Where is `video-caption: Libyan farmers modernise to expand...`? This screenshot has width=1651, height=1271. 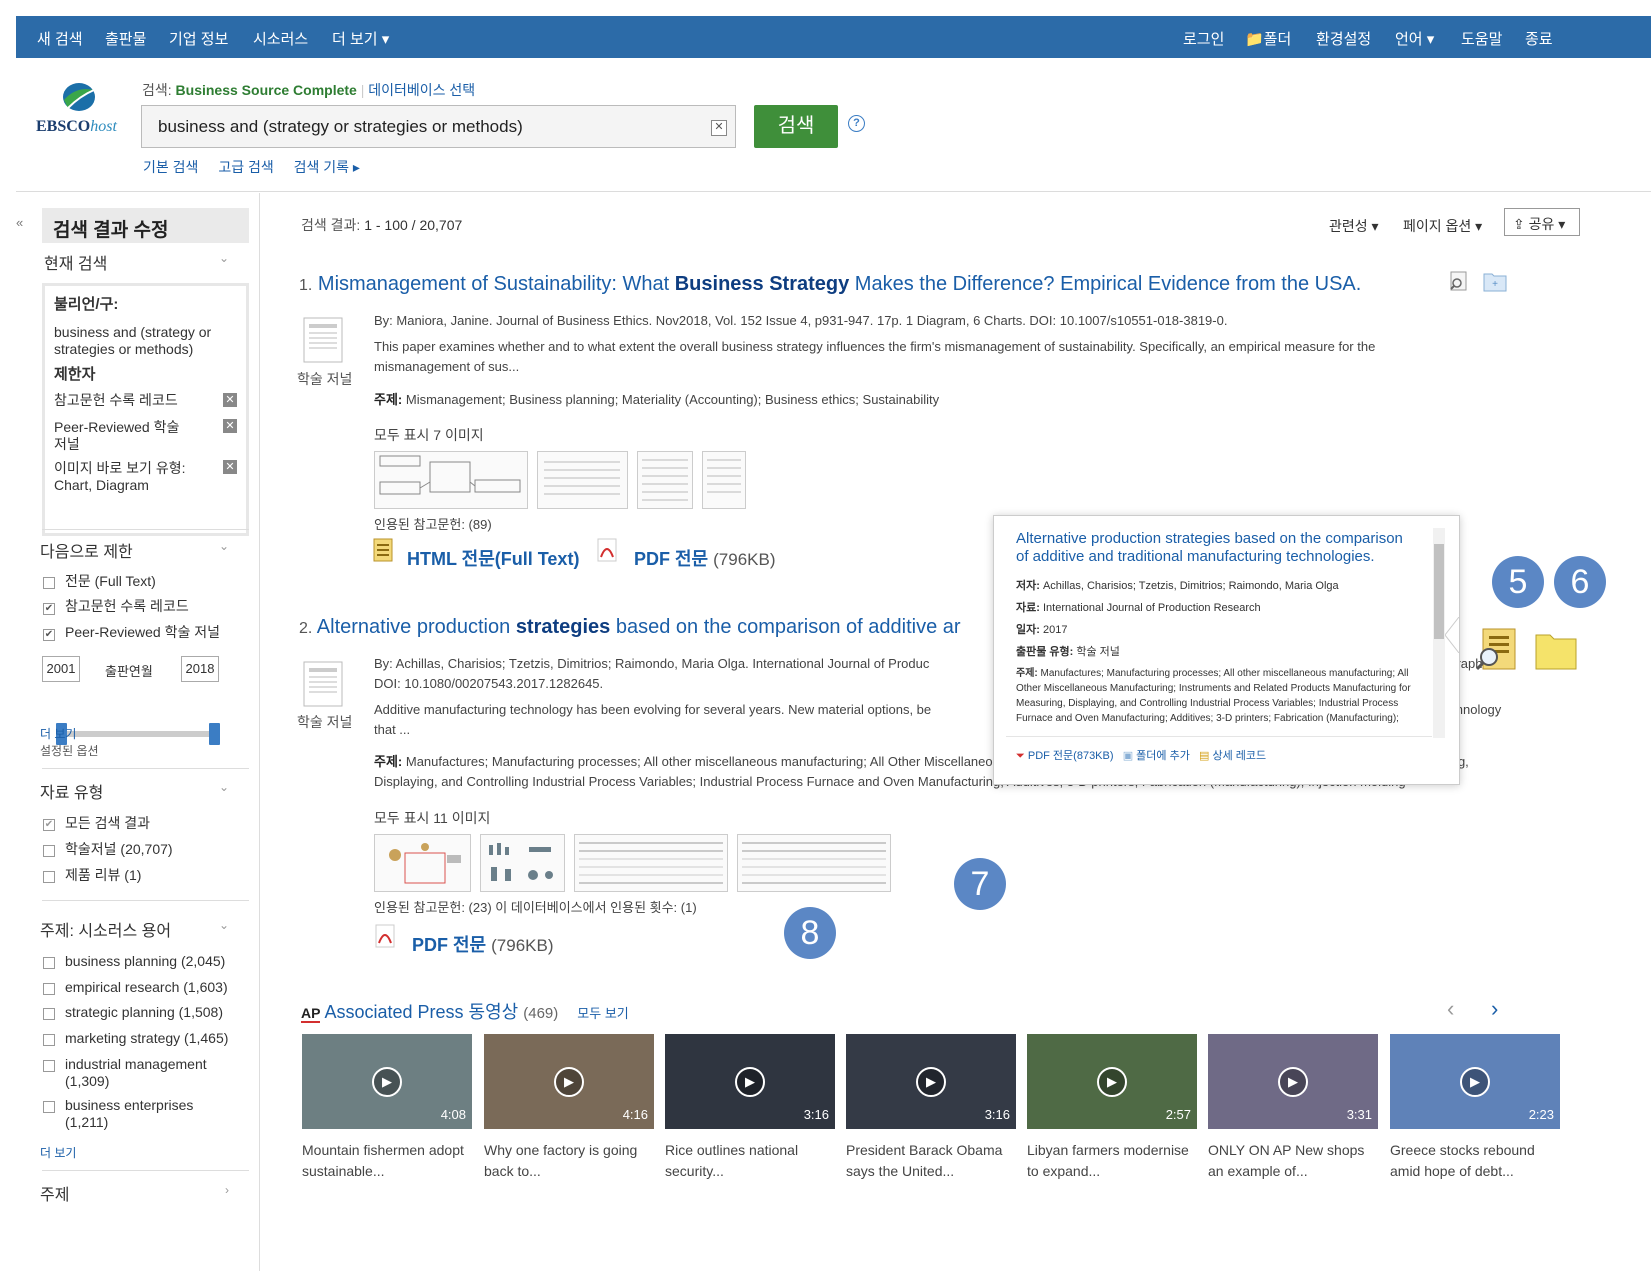 video-caption: Libyan farmers modernise to expand... is located at coordinates (1112, 1161).